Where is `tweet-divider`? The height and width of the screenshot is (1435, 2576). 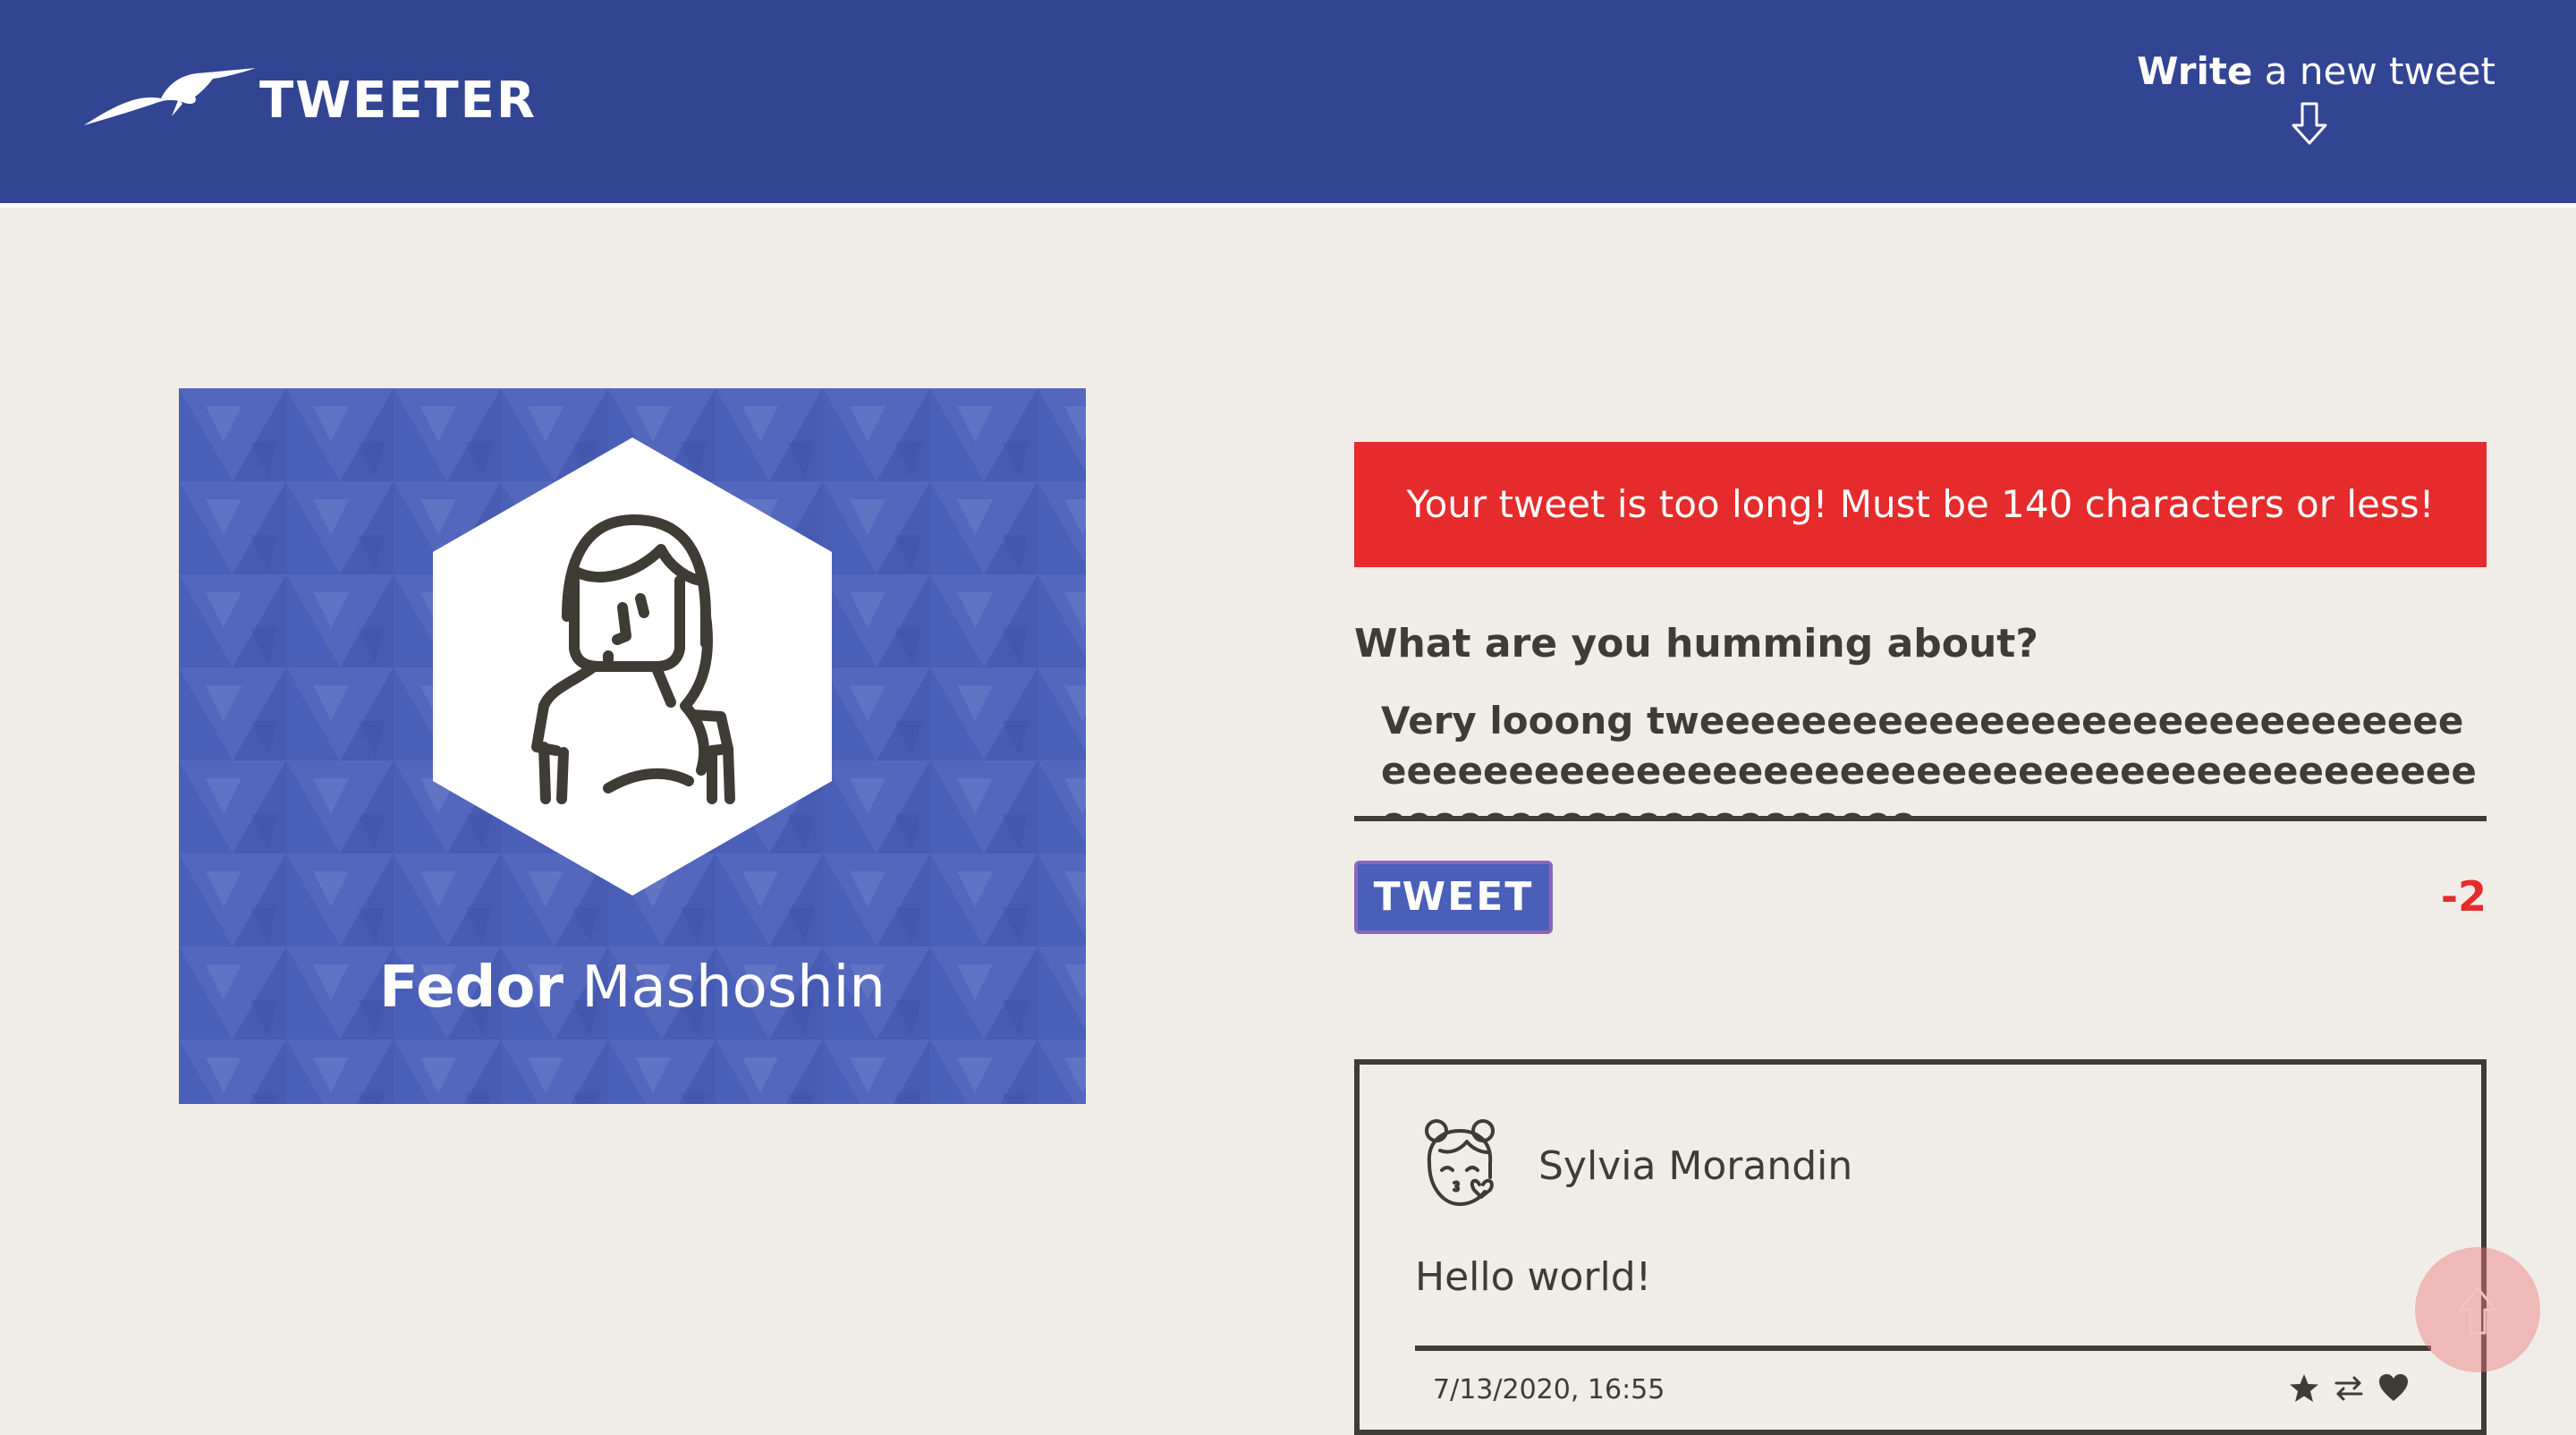
tweet-divider is located at coordinates (1923, 1348).